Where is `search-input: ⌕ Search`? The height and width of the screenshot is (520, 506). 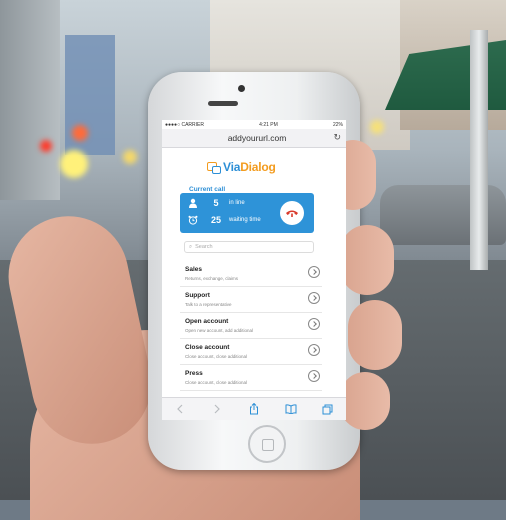
search-input: ⌕ Search is located at coordinates (249, 247).